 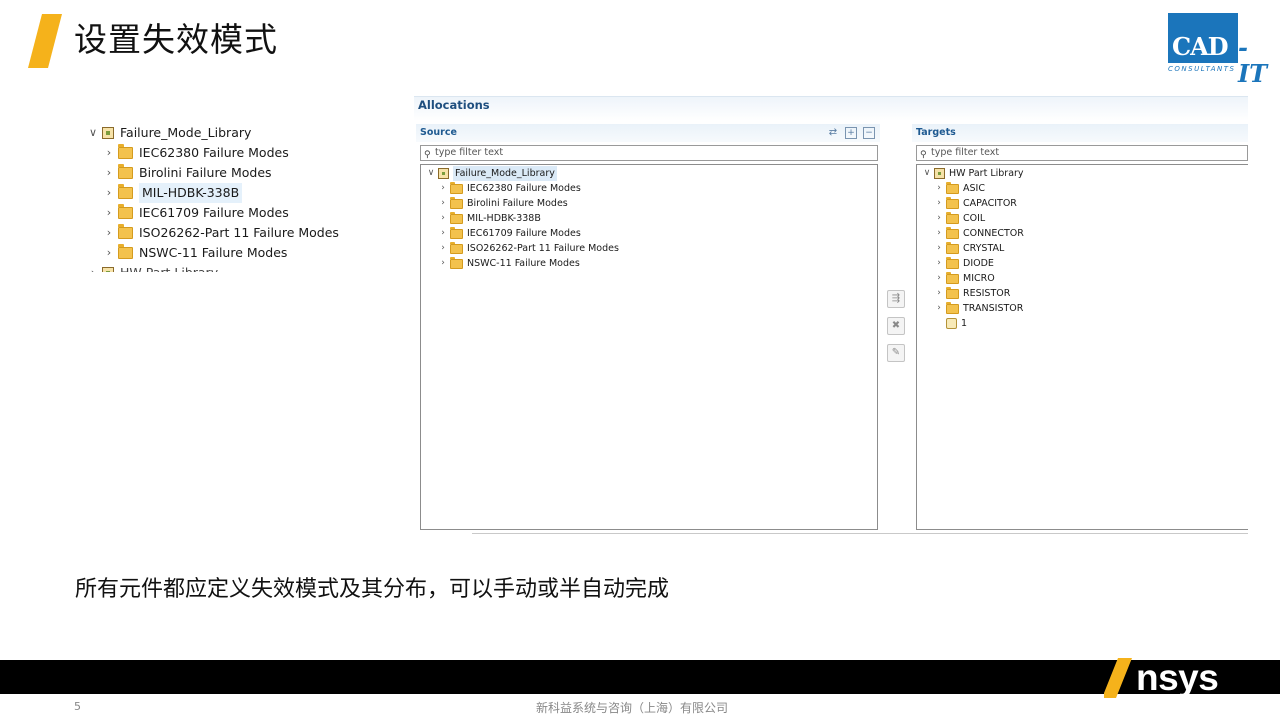 I want to click on targets-filter-input: ⚲ type filter text, so click(x=1082, y=153).